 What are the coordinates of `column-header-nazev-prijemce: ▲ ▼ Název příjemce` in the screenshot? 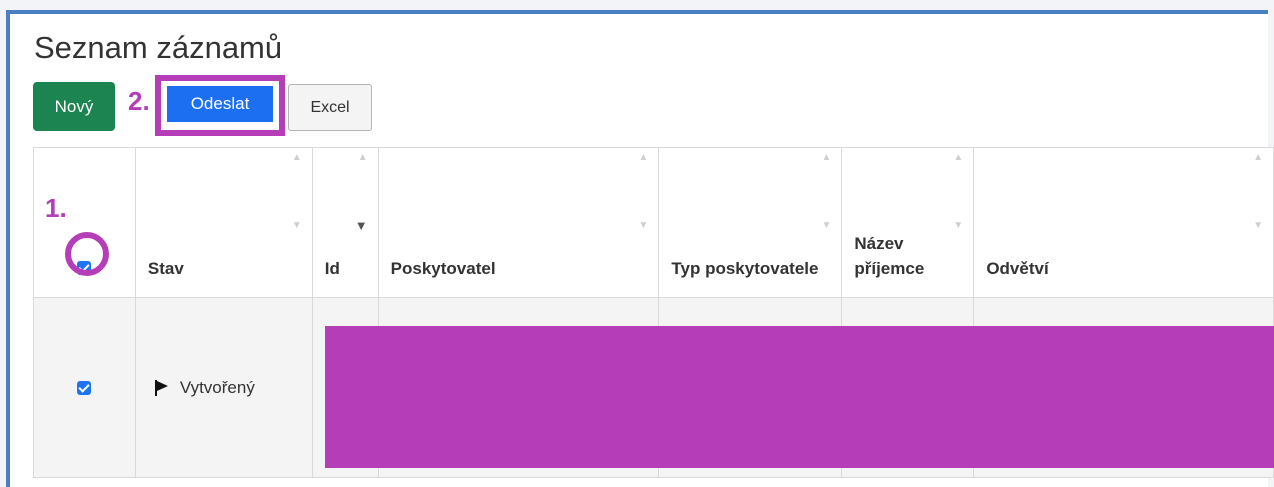 It's located at (908, 222).